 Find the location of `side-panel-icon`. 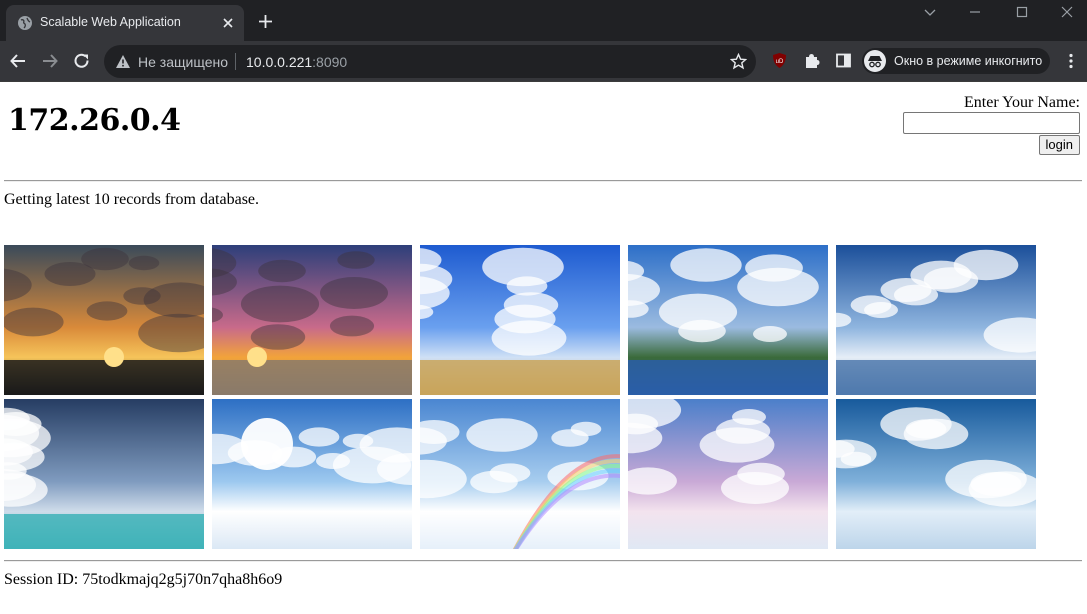

side-panel-icon is located at coordinates (843, 60).